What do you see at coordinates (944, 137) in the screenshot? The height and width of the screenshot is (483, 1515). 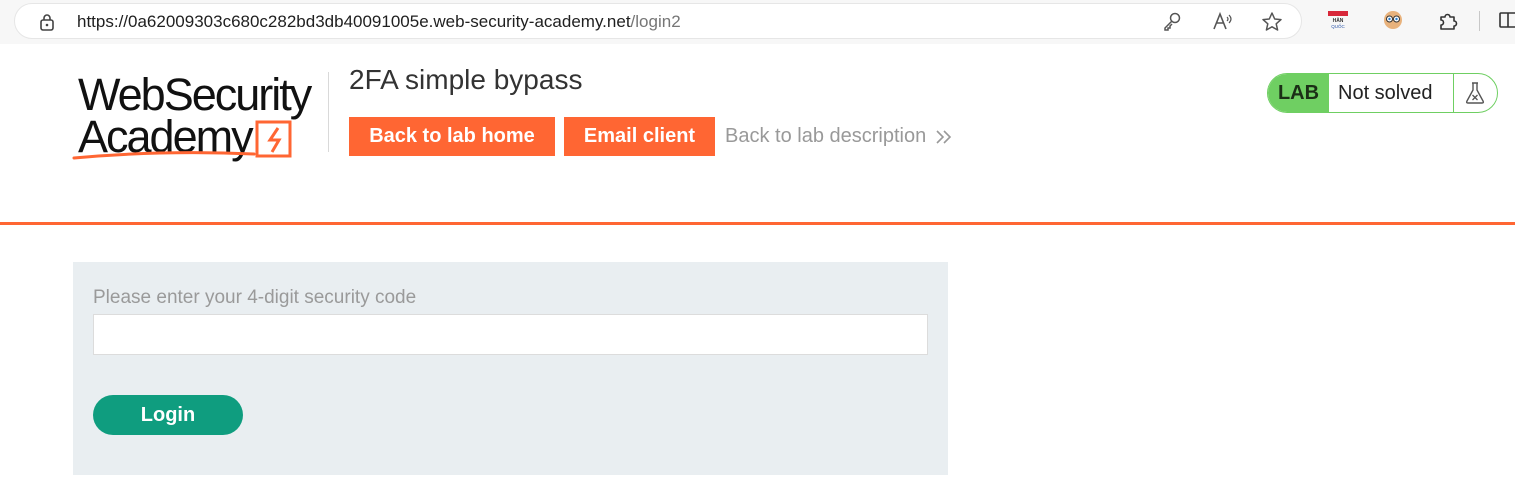 I see `double-chevron-right-icon` at bounding box center [944, 137].